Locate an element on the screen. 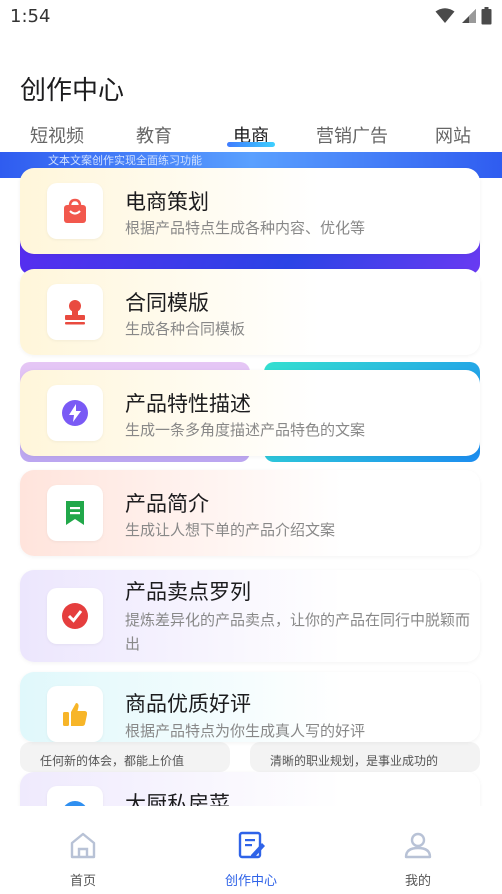 Image resolution: width=502 pixels, height=894 pixels. category-tabs: 短视频 教育 电商 营销广告 网站 is located at coordinates (251, 136).